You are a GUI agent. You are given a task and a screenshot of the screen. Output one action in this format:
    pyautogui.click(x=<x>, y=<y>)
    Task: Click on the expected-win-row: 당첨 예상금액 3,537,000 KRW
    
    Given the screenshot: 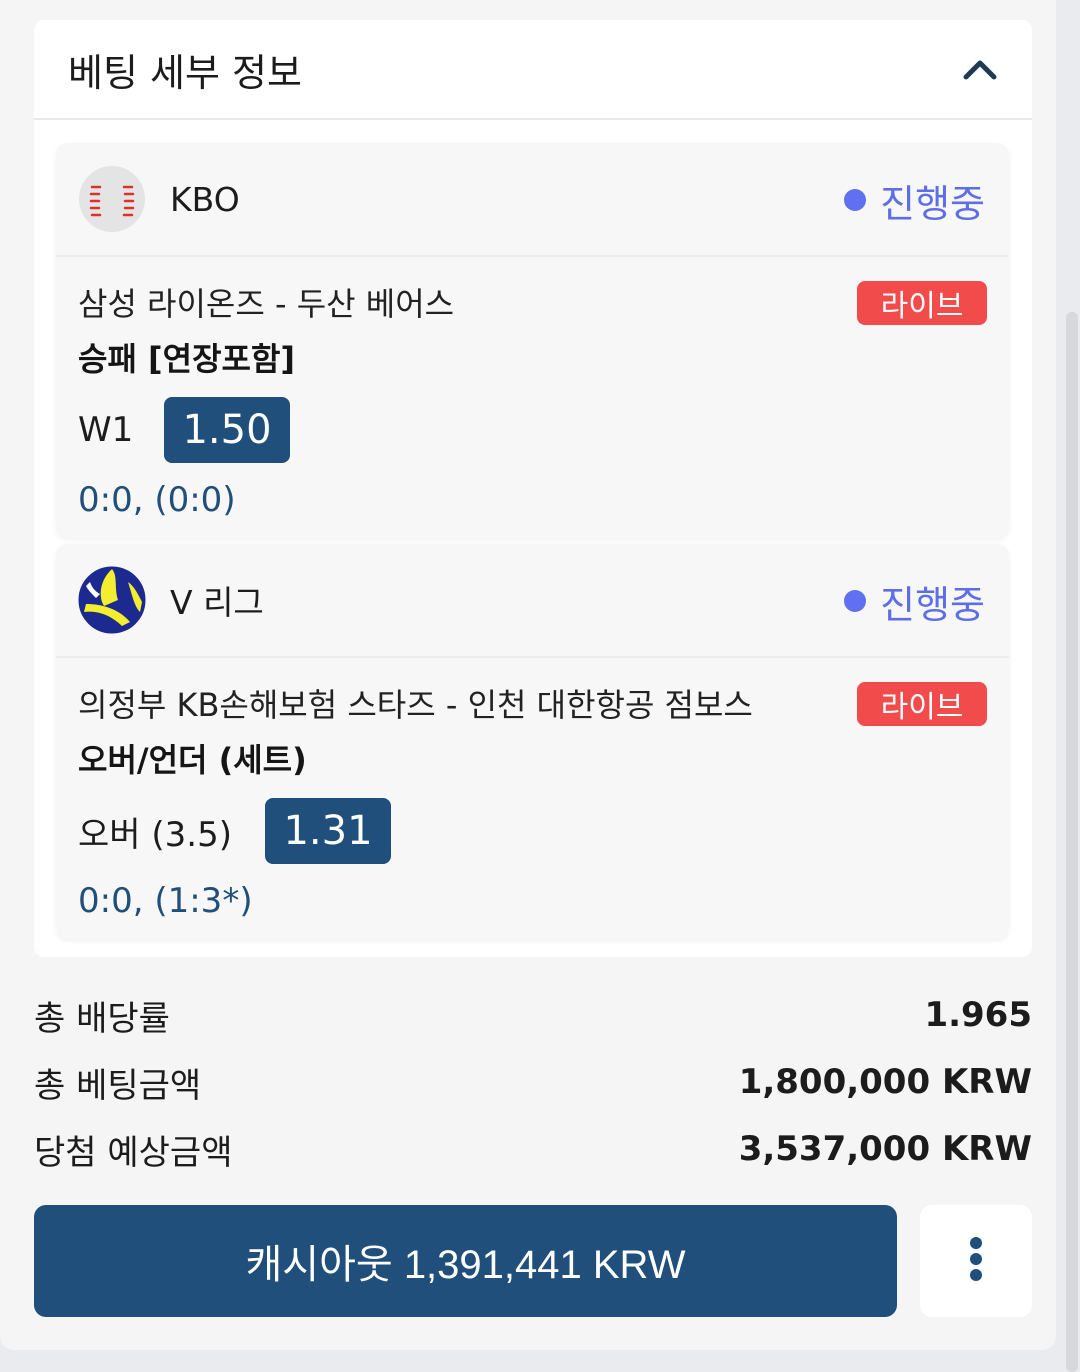 What is the action you would take?
    pyautogui.click(x=533, y=1149)
    